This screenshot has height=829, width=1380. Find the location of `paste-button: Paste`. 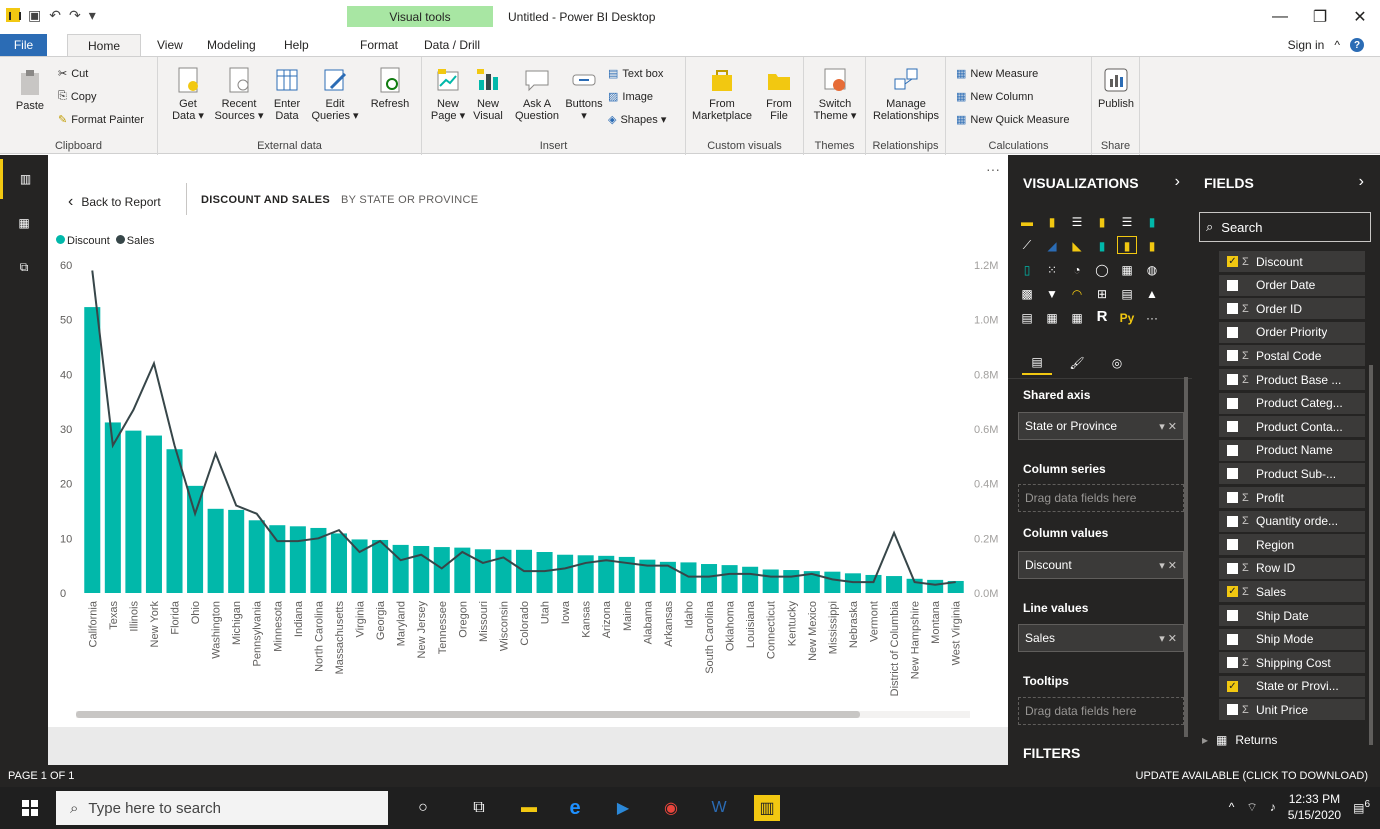

paste-button: Paste is located at coordinates (30, 89).